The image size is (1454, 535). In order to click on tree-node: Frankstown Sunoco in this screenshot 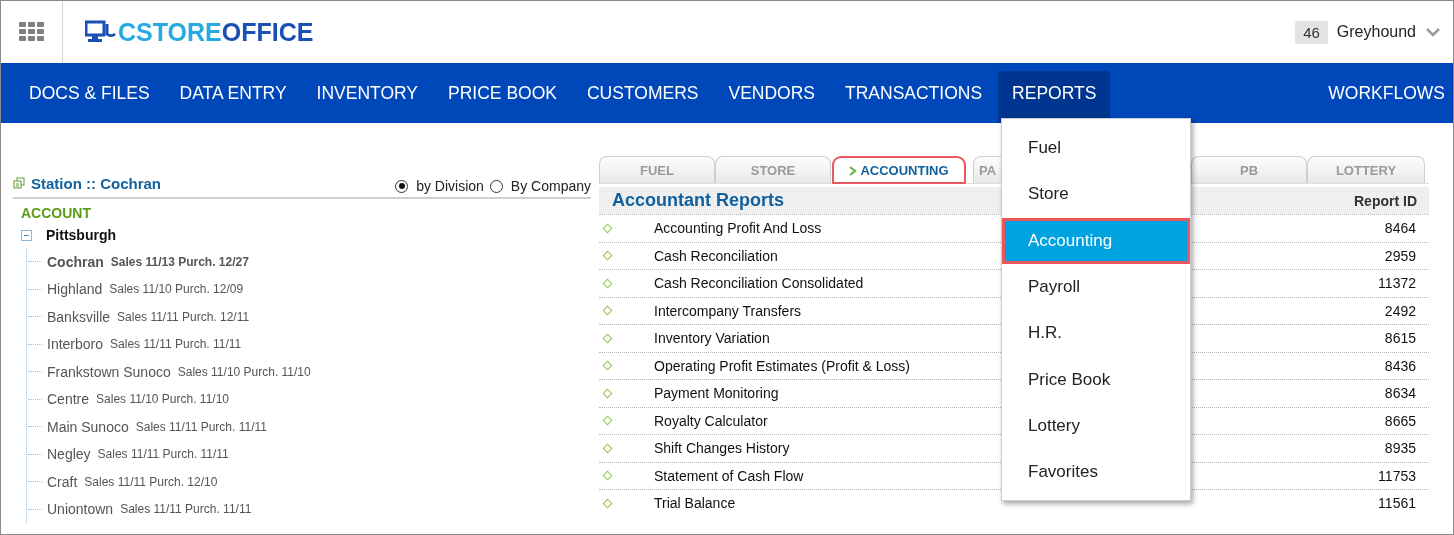, I will do `click(109, 371)`.